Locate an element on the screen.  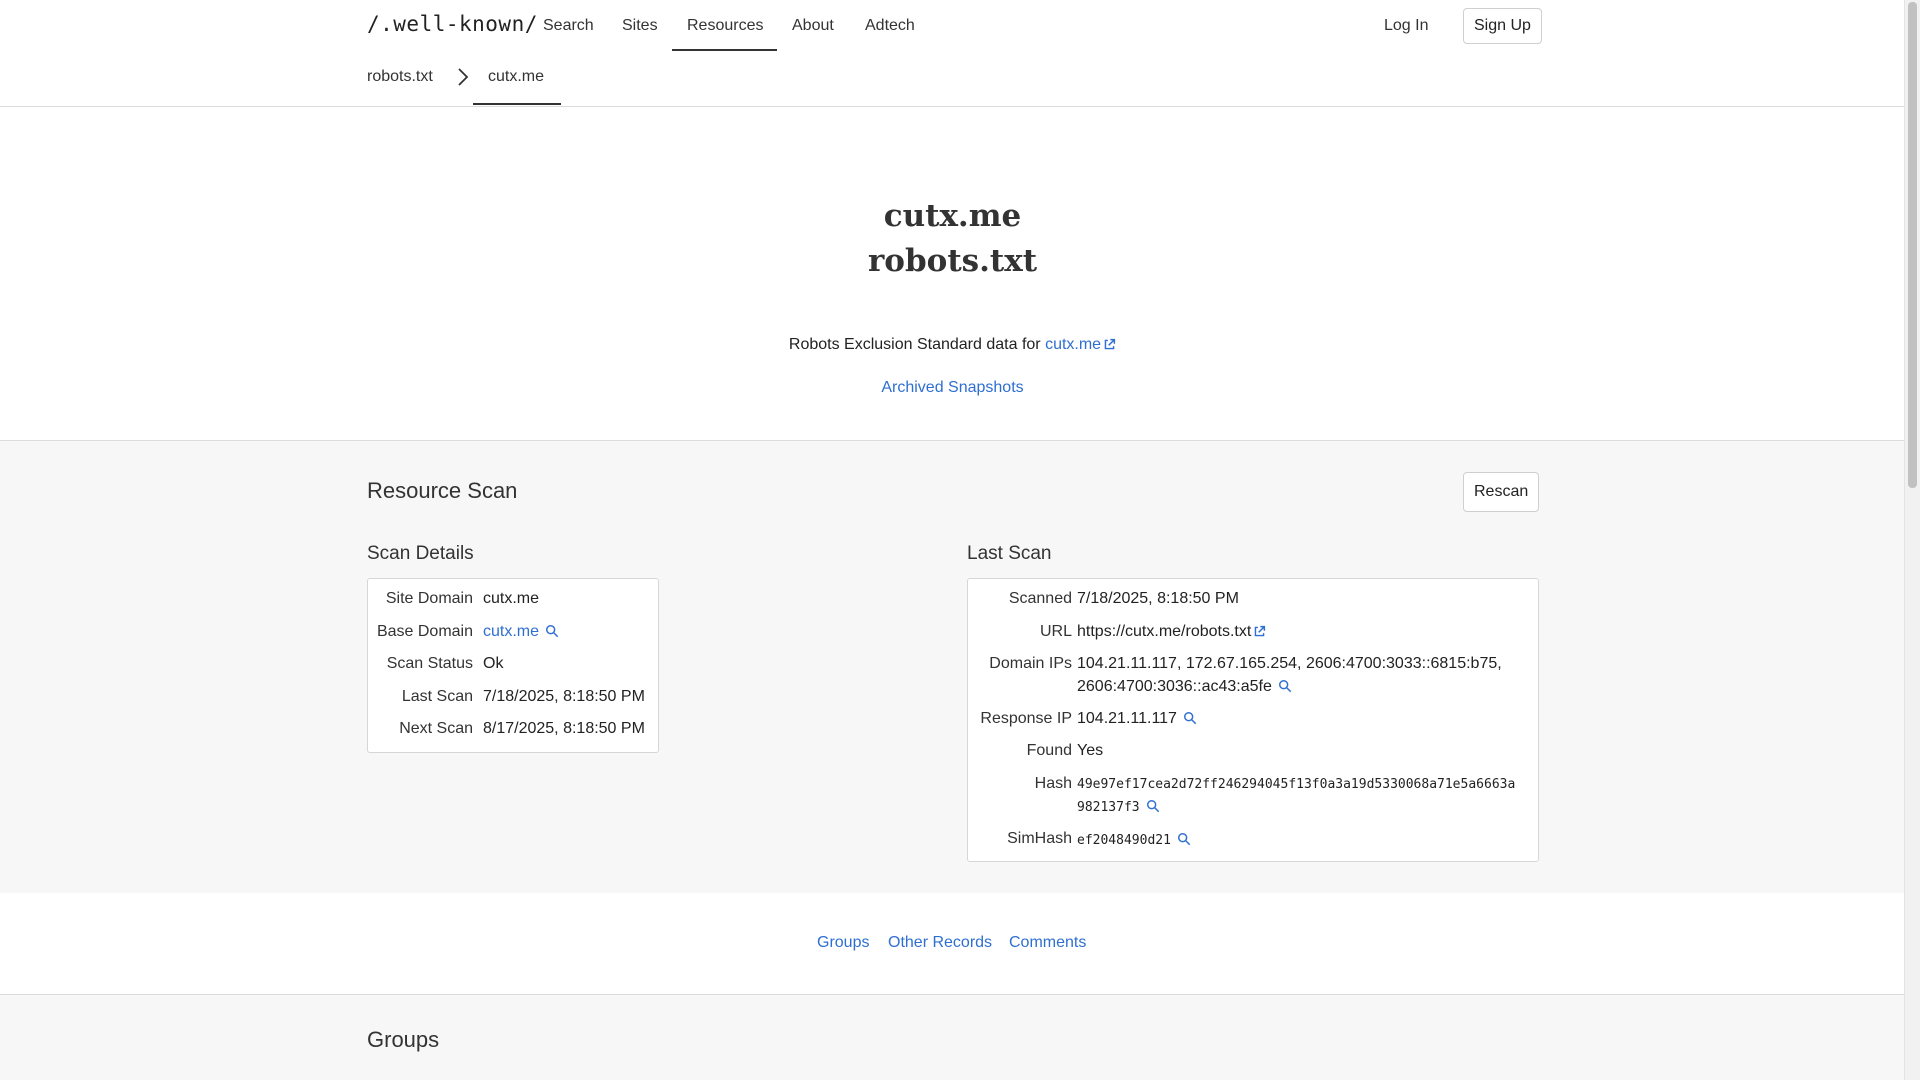
nav-about: About is located at coordinates (813, 25).